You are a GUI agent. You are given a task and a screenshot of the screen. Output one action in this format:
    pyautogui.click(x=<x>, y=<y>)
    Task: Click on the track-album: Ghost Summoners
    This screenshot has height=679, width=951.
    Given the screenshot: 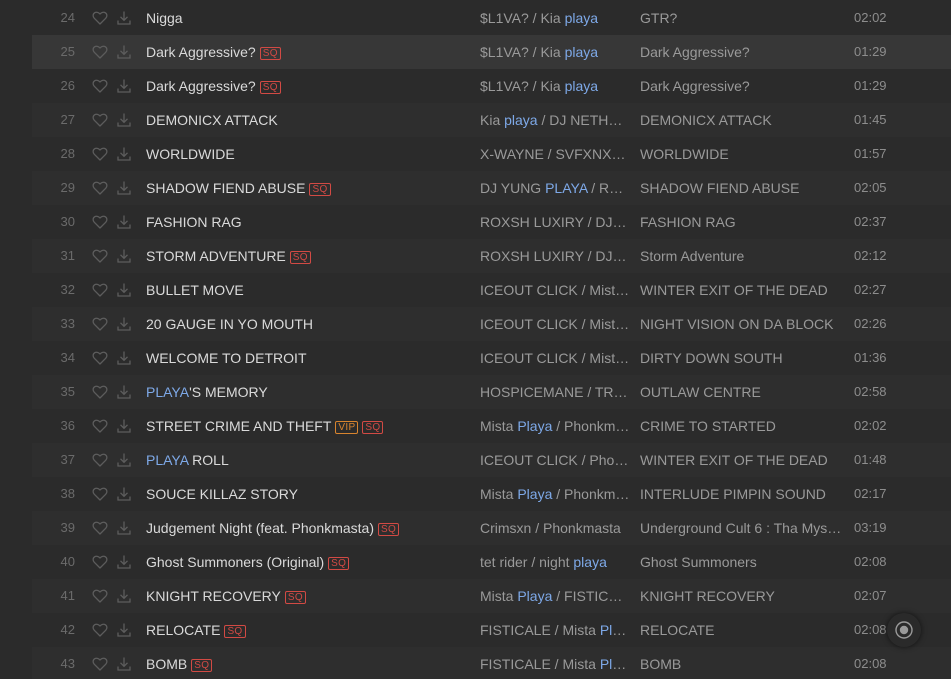 What is the action you would take?
    pyautogui.click(x=741, y=562)
    